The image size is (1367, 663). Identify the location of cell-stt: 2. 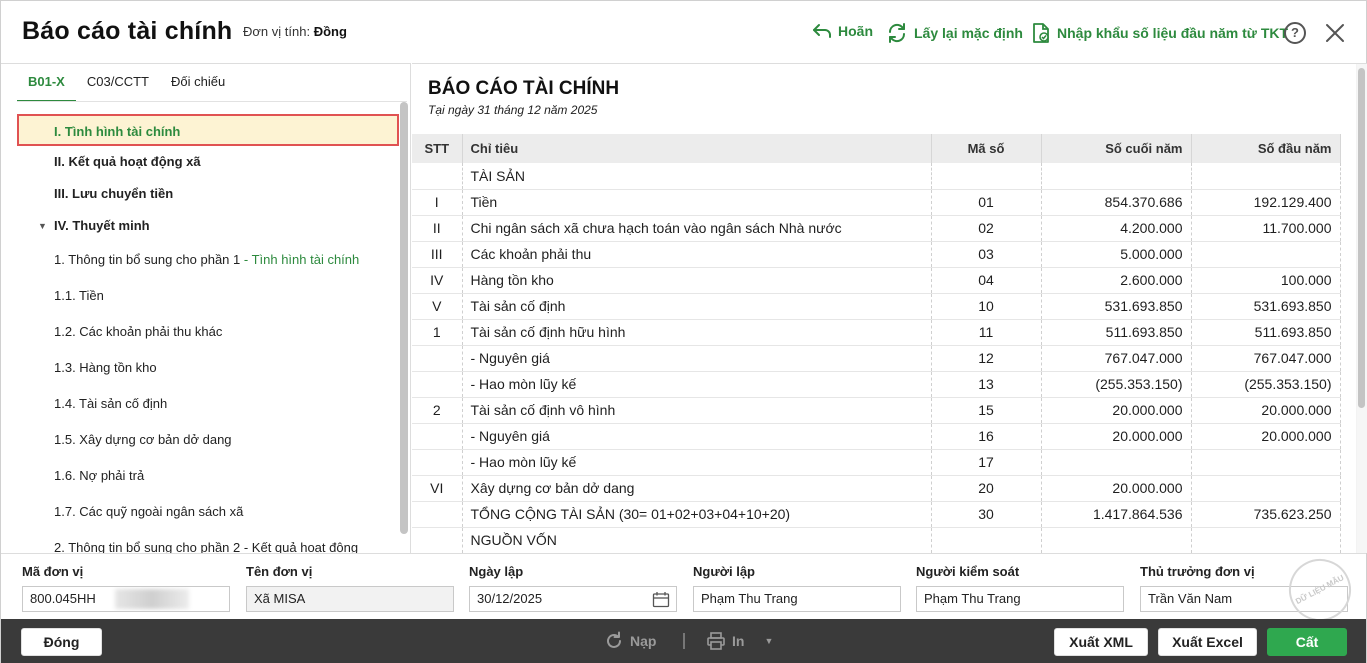
(437, 410).